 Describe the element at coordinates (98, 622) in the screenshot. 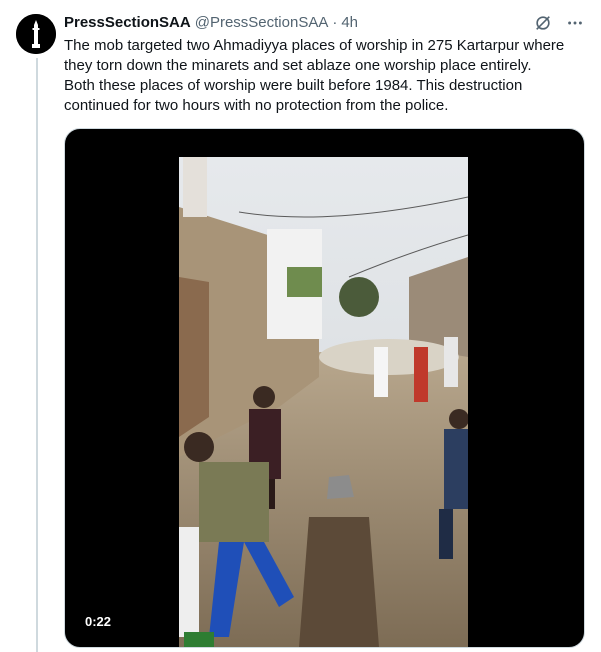

I see `video-duration: 0:22` at that location.